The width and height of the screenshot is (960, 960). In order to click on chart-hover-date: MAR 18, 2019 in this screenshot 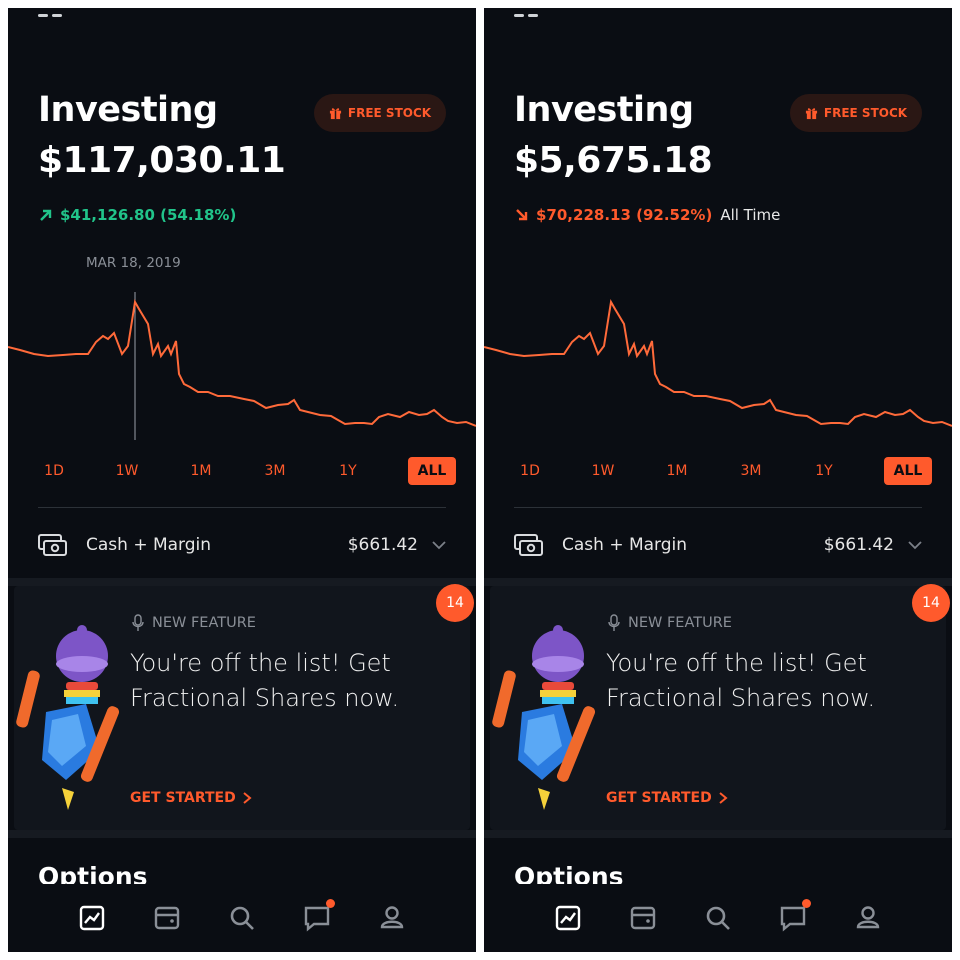, I will do `click(133, 263)`.